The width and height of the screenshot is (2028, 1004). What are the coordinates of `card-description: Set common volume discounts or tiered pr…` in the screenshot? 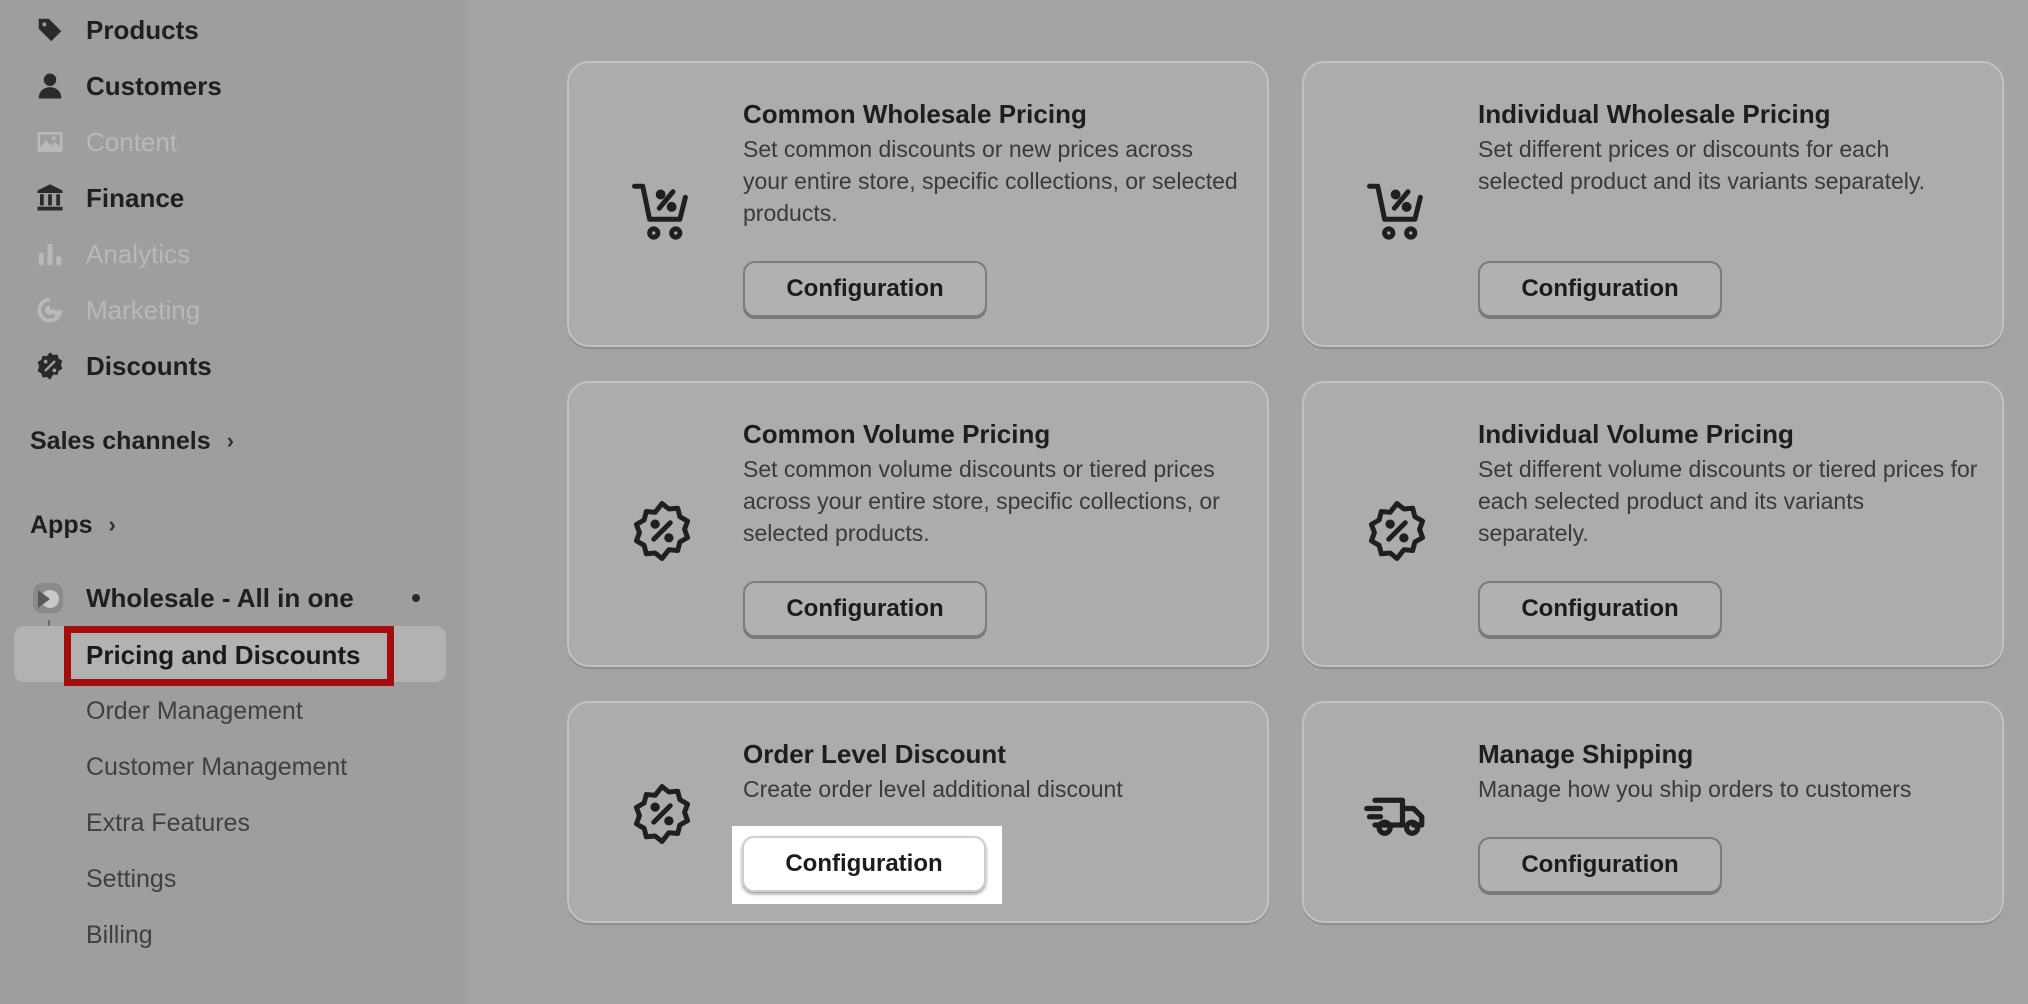 It's located at (981, 501).